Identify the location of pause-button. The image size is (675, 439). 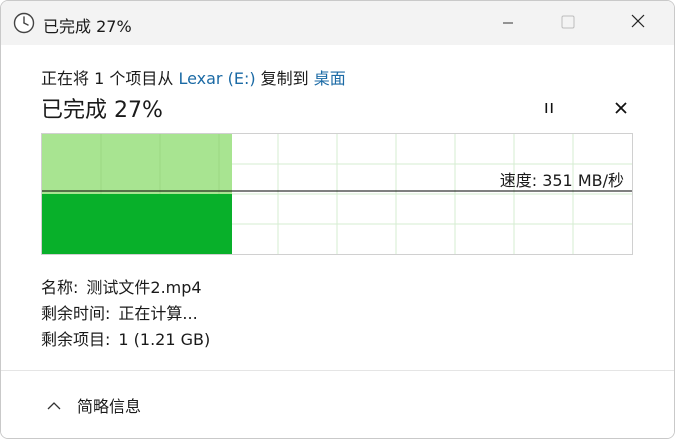
(549, 109).